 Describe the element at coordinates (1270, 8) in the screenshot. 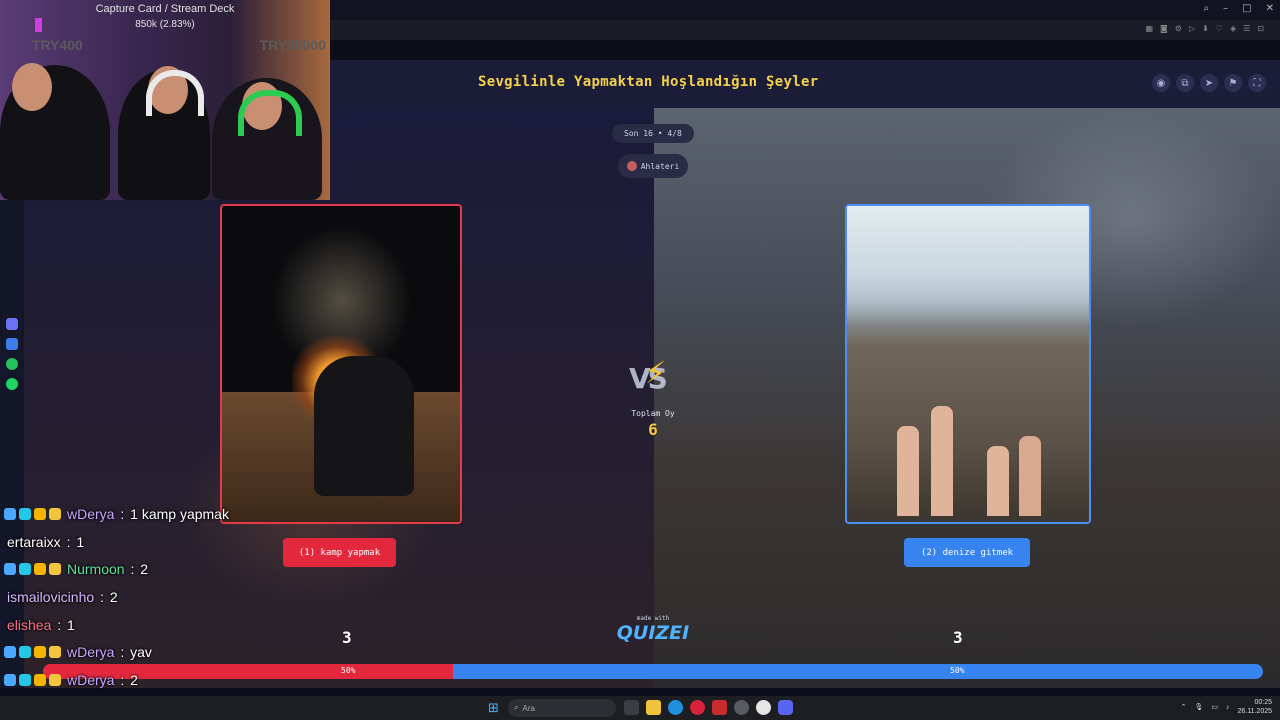

I see `close-button: ✕` at that location.